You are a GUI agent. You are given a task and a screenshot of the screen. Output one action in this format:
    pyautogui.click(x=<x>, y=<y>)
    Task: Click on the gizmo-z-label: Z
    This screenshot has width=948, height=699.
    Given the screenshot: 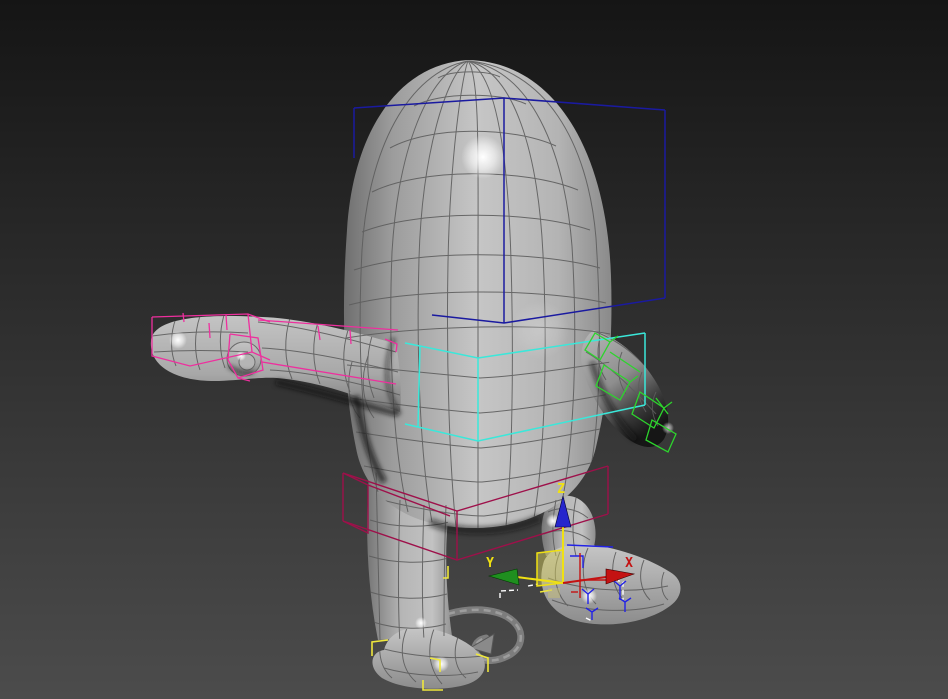 What is the action you would take?
    pyautogui.click(x=561, y=489)
    